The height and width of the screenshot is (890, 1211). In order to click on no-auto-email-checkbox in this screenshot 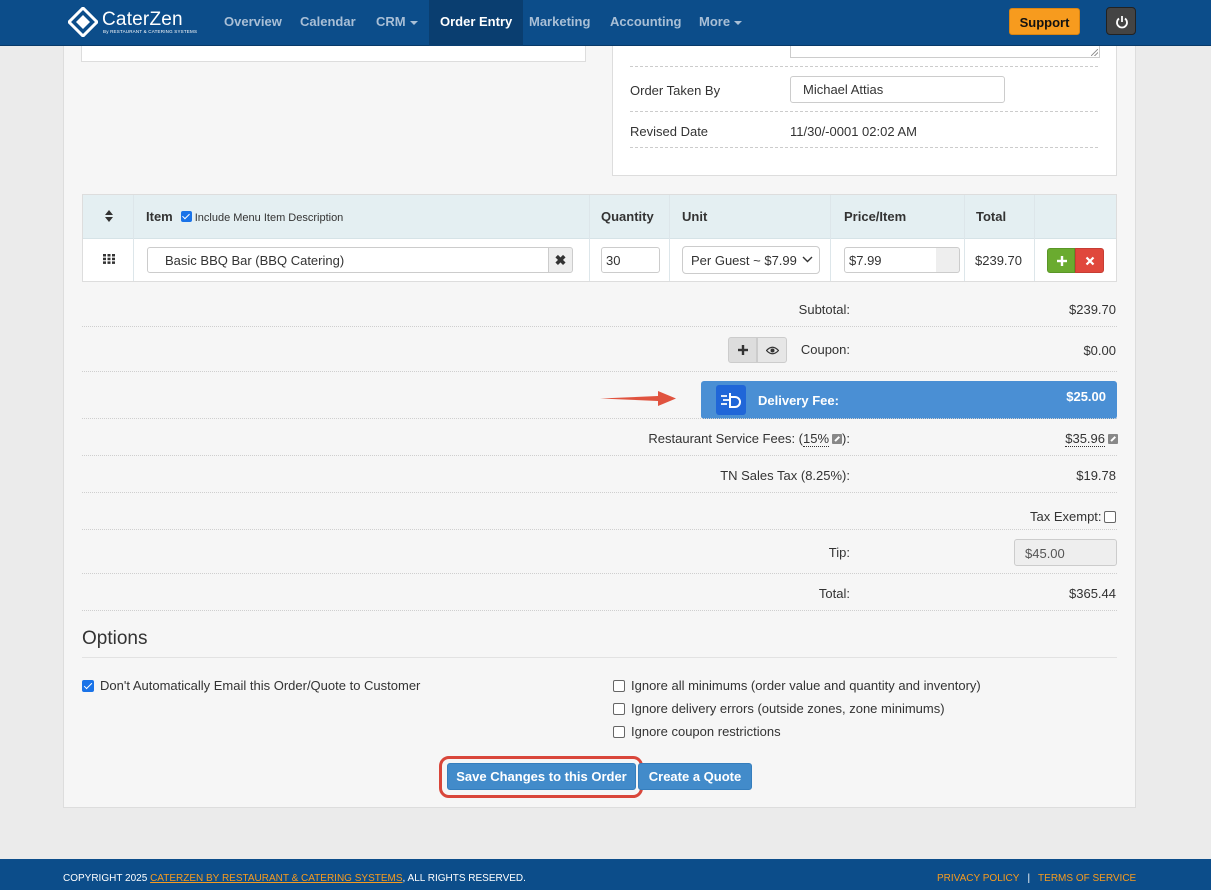, I will do `click(88, 686)`.